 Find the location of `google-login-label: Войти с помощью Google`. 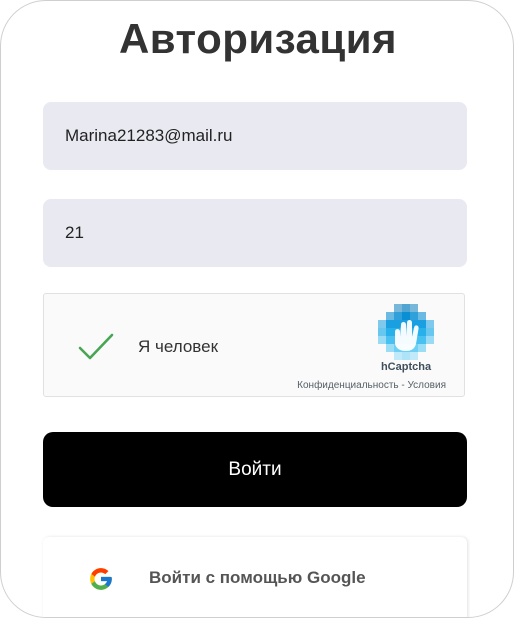

google-login-label: Войти с помощью Google is located at coordinates (257, 577).